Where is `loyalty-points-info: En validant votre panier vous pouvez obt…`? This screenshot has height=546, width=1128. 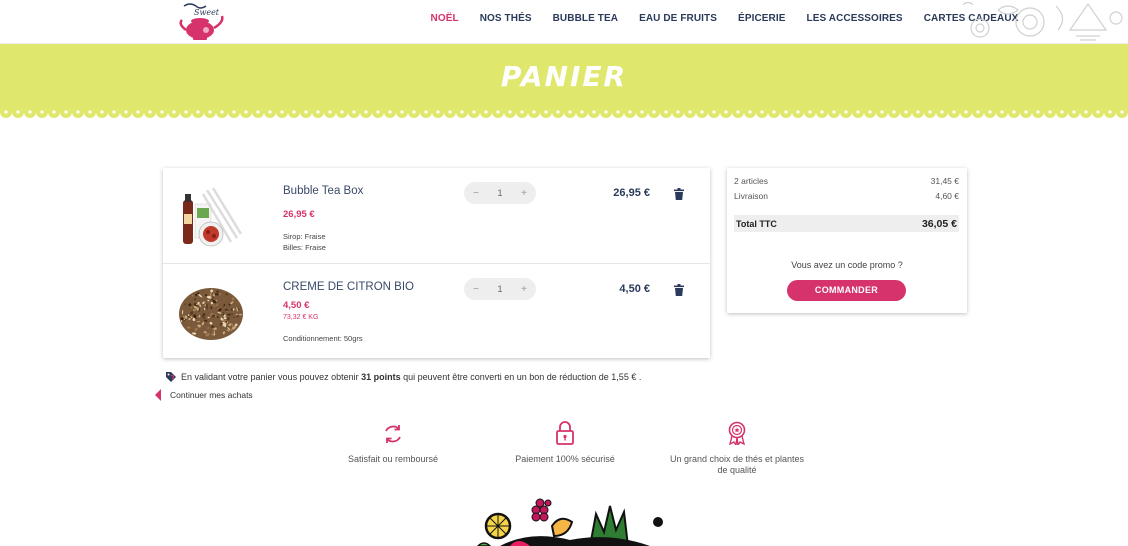
loyalty-points-info: En validant votre panier vous pouvez obt… is located at coordinates (403, 377).